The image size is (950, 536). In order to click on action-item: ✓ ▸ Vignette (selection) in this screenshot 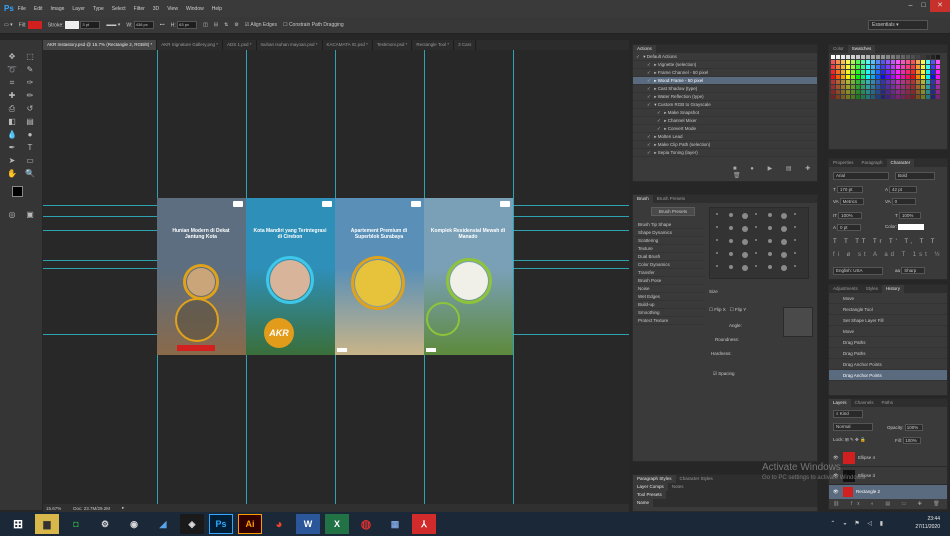, I will do `click(725, 65)`.